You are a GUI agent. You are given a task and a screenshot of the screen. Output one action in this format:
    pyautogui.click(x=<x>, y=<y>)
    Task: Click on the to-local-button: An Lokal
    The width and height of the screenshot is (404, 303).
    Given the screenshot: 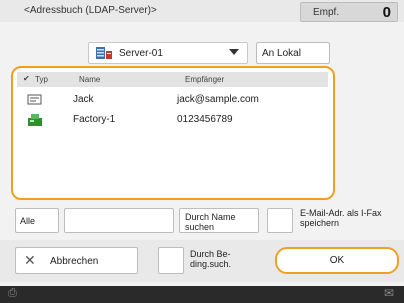 What is the action you would take?
    pyautogui.click(x=293, y=53)
    